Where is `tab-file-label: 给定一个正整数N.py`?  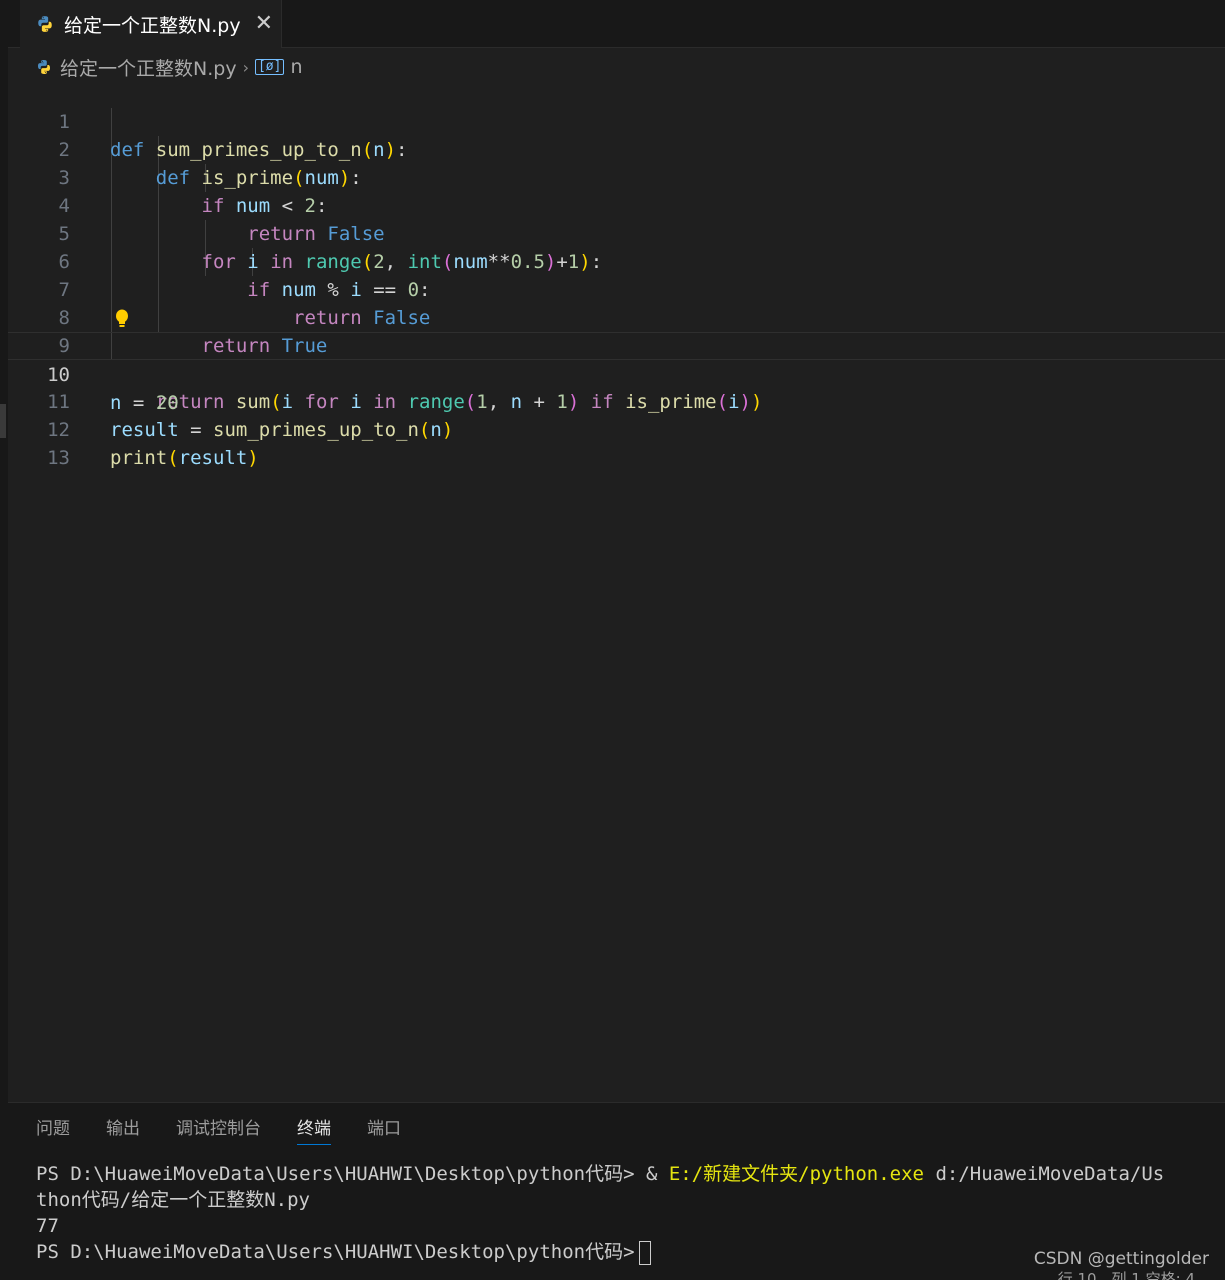
tab-file-label: 给定一个正整数N.py is located at coordinates (152, 25).